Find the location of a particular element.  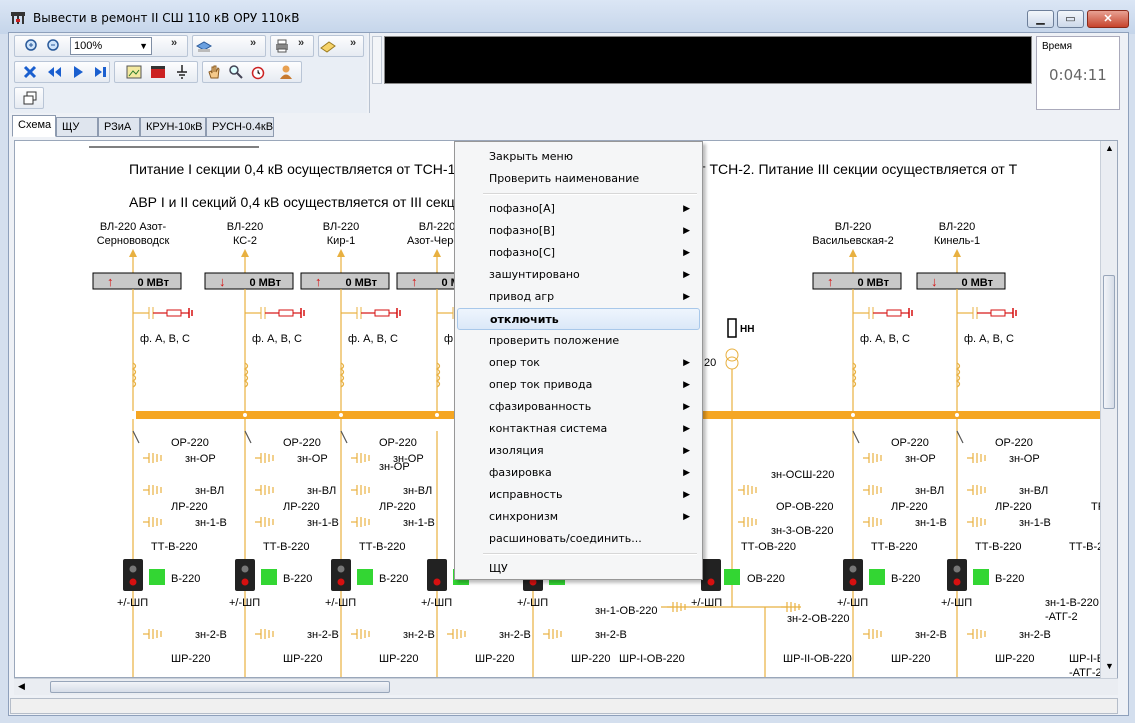

lamp-off is located at coordinates (133, 569).